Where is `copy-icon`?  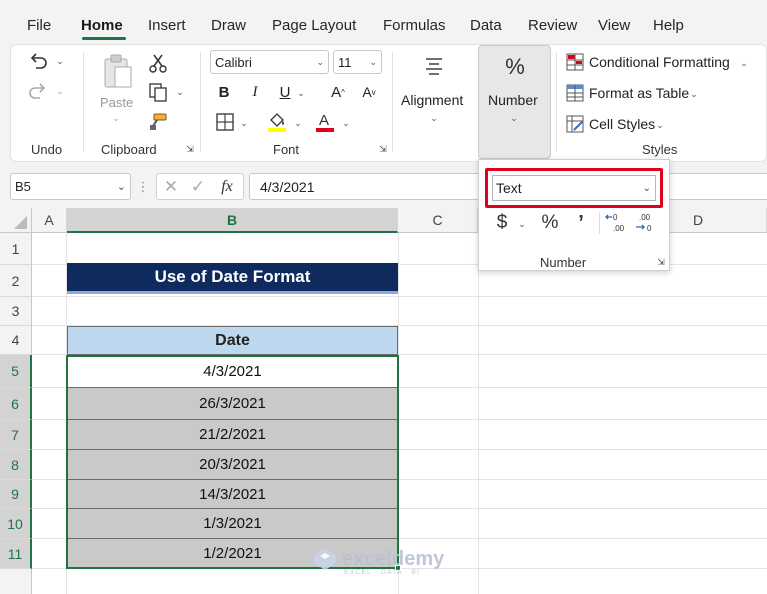
copy-icon is located at coordinates (158, 92).